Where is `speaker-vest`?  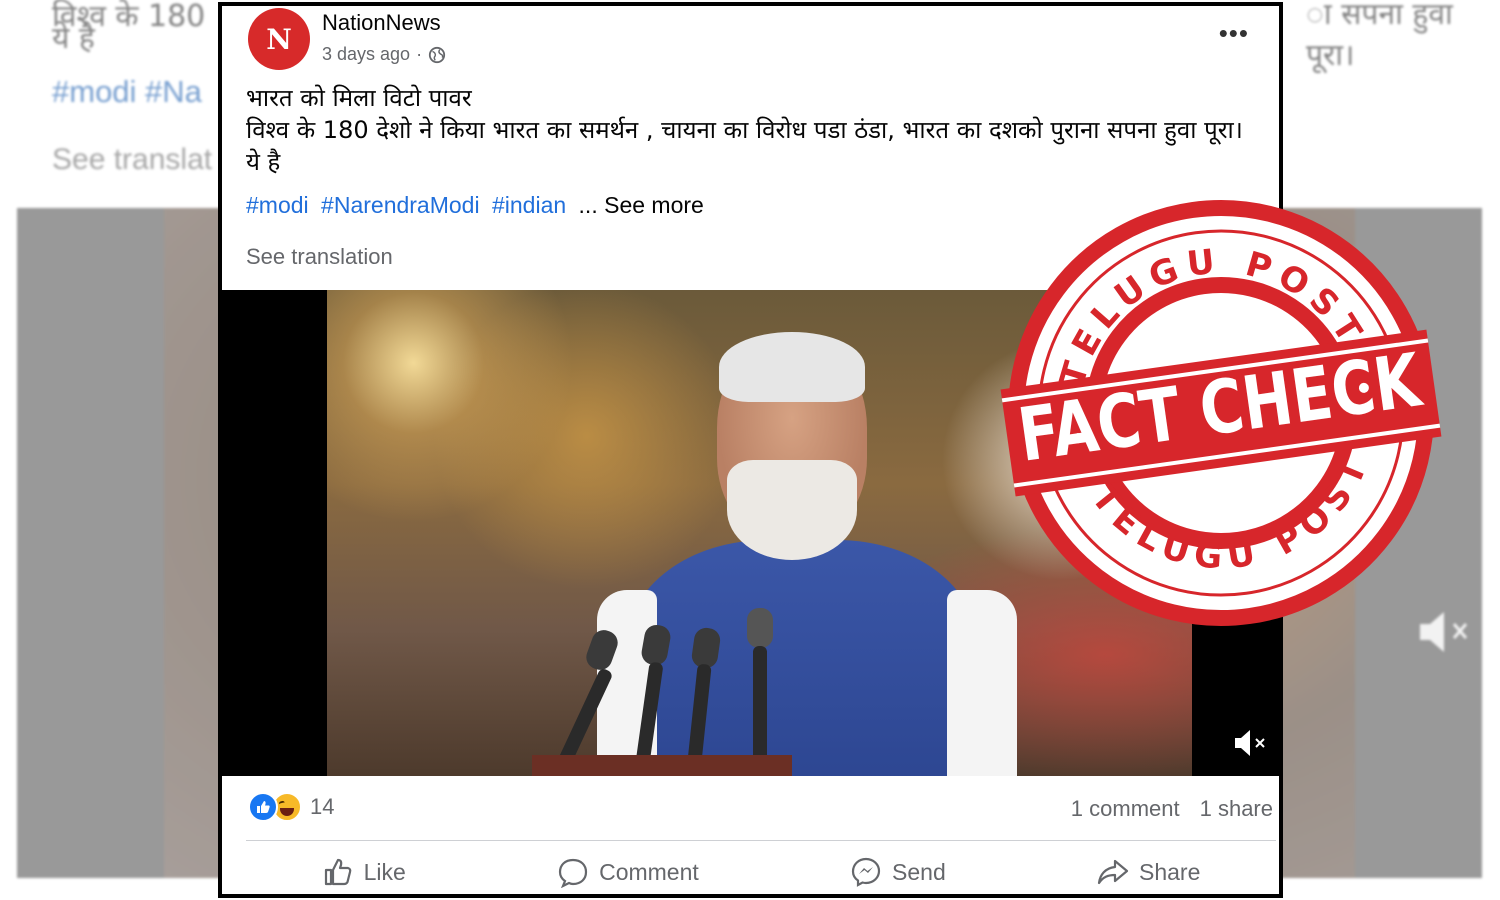
speaker-vest is located at coordinates (802, 658).